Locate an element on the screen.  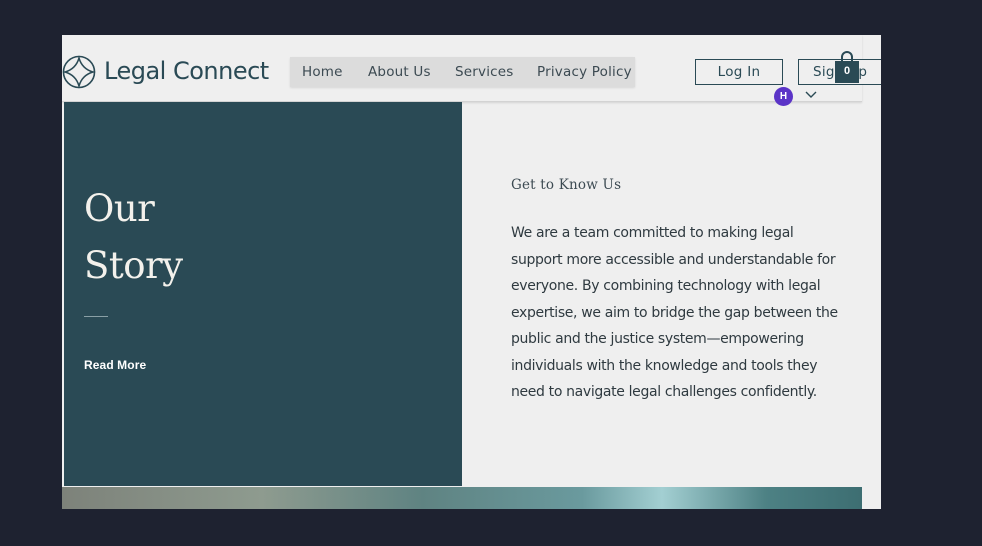
story-title-line-2: Story is located at coordinates (133, 265).